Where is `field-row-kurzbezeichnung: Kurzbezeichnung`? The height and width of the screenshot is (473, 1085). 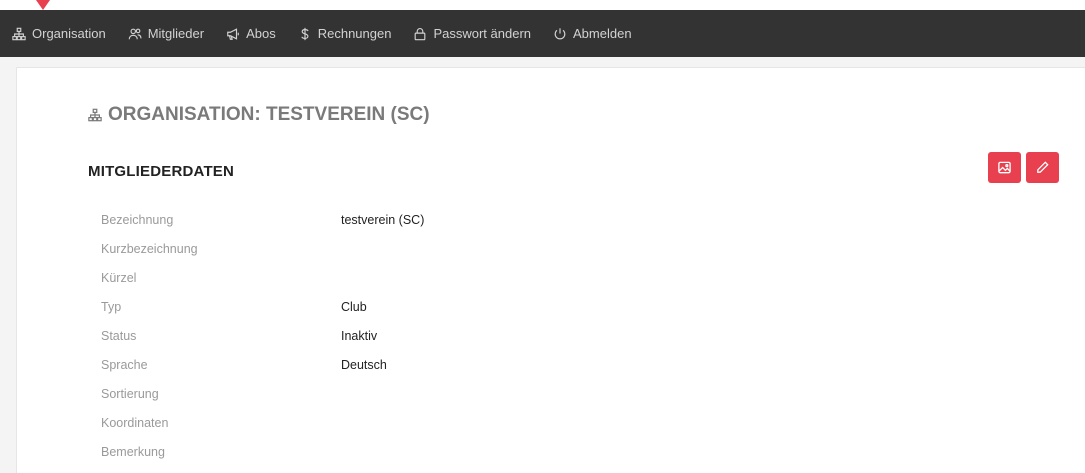 field-row-kurzbezeichnung: Kurzbezeichnung is located at coordinates (262, 248).